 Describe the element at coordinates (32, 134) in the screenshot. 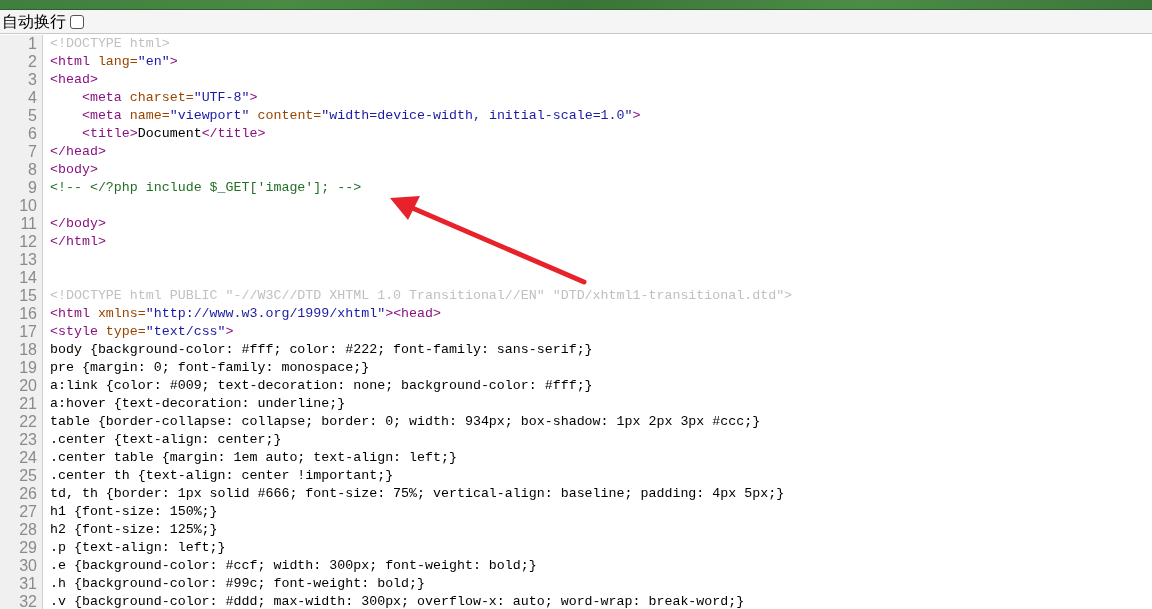

I see `line-number: 6` at that location.